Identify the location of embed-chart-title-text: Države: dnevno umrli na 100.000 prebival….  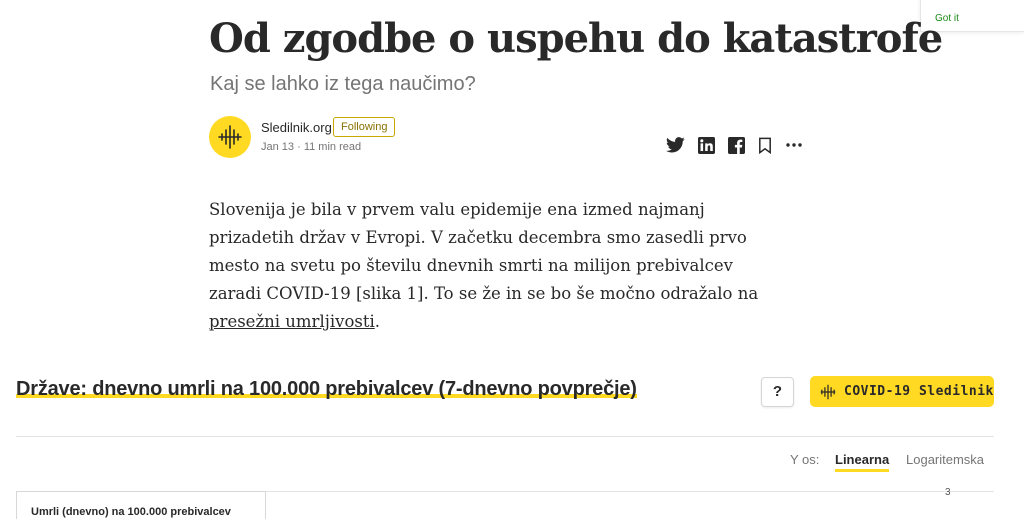
(326, 389).